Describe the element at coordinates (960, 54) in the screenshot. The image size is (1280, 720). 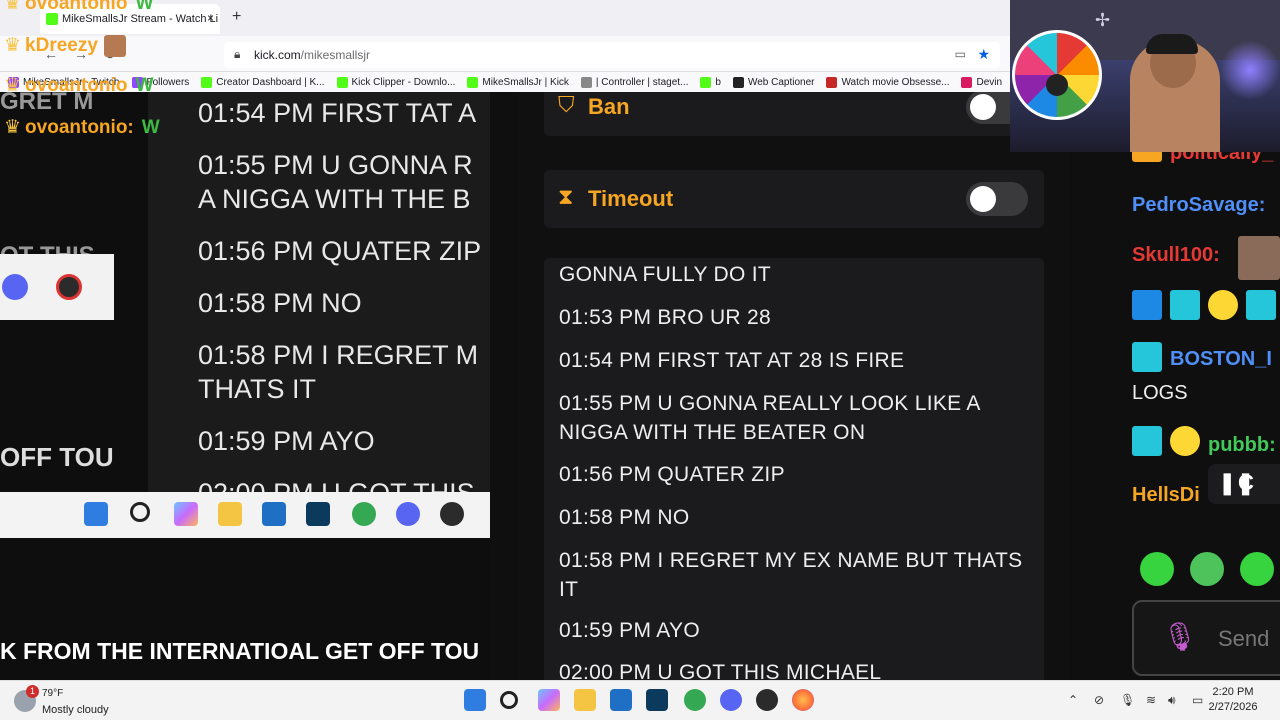
I see `reader-view-icon: ▭` at that location.